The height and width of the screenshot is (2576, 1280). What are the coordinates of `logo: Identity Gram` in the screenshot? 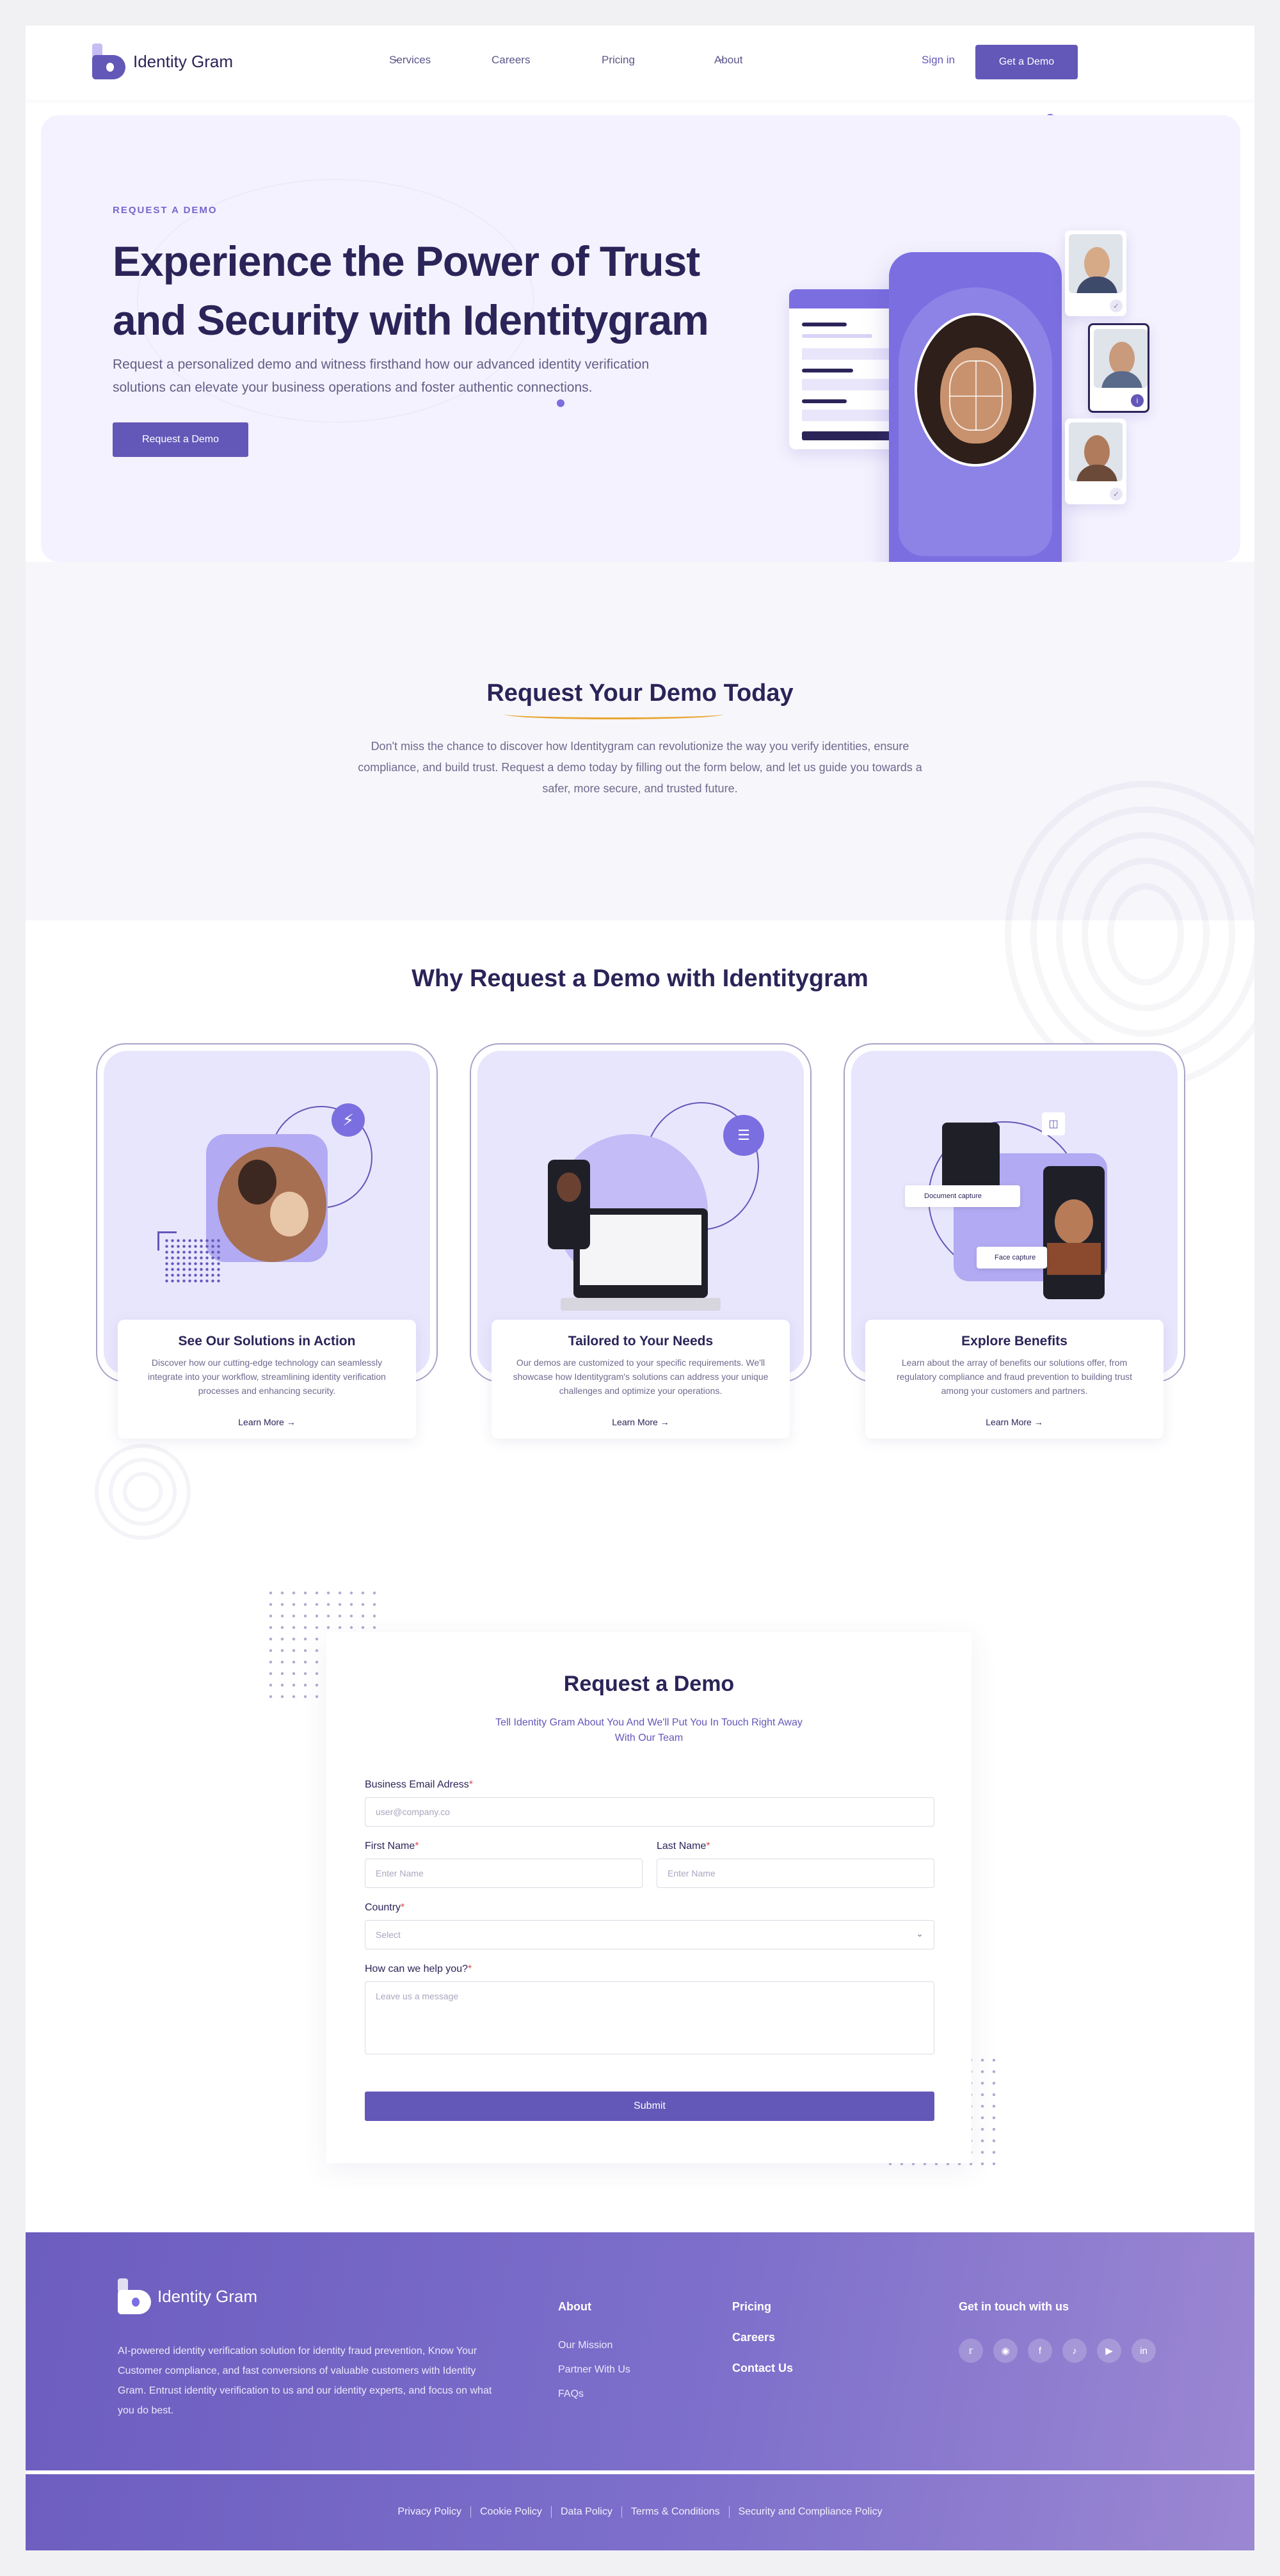 It's located at (162, 61).